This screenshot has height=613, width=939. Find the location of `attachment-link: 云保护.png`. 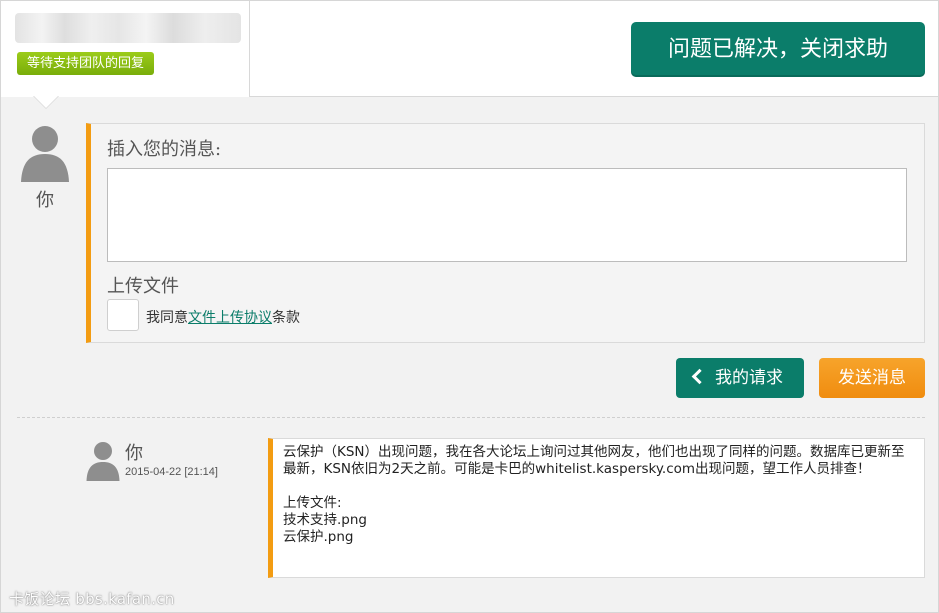

attachment-link: 云保护.png is located at coordinates (598, 537).